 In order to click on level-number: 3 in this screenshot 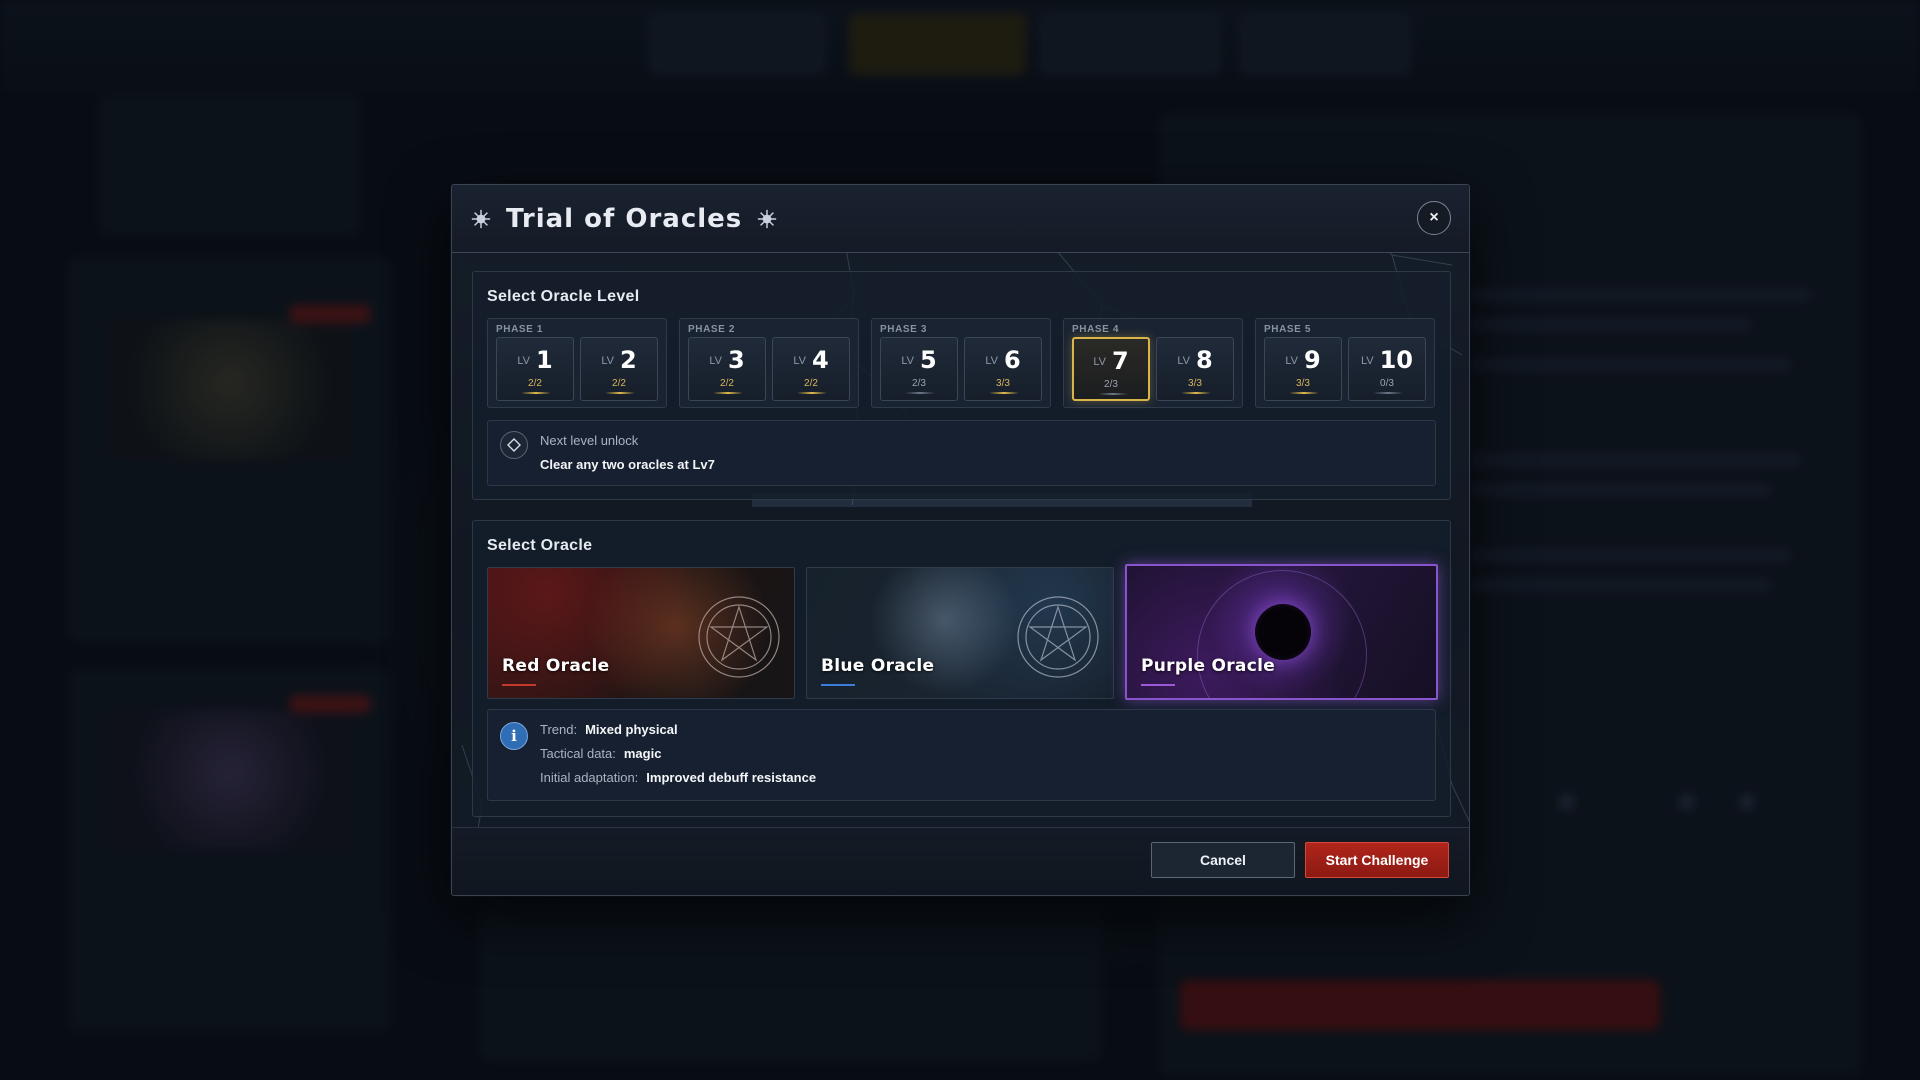, I will do `click(736, 360)`.